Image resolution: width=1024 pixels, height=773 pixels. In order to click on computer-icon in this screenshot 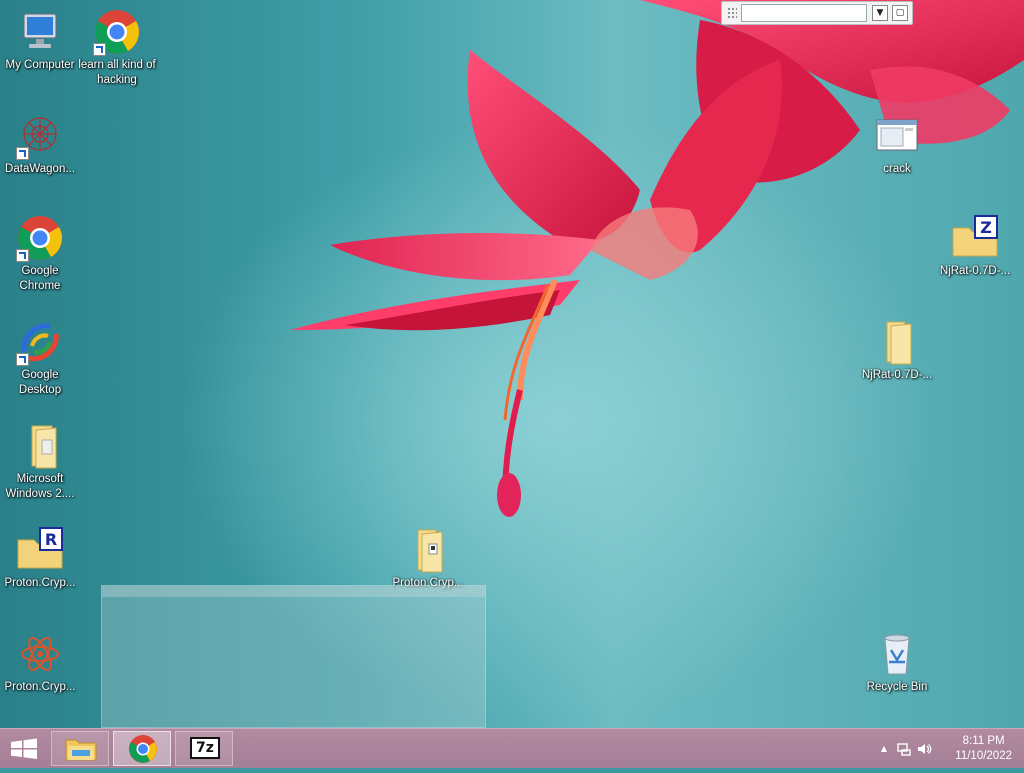, I will do `click(40, 30)`.